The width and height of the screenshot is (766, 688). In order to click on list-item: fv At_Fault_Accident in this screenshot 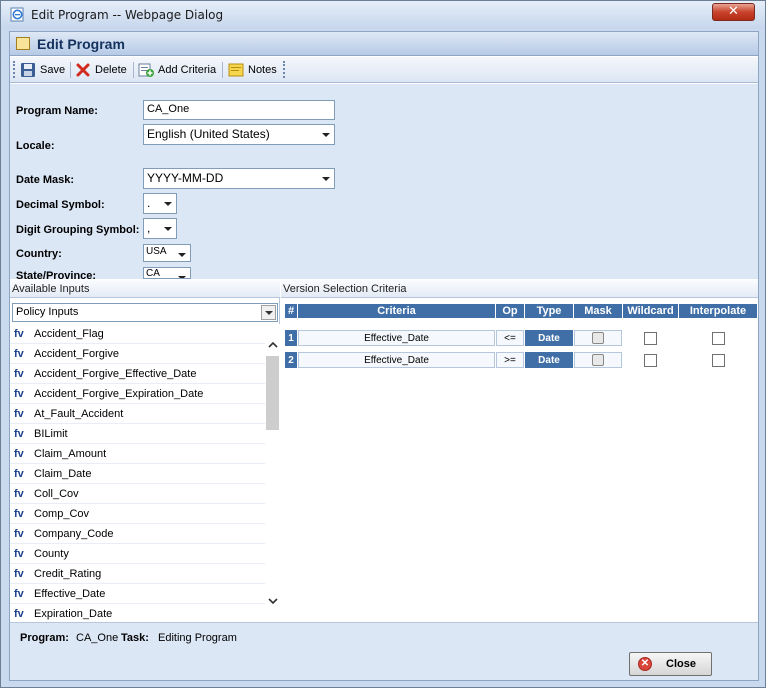, I will do `click(137, 414)`.